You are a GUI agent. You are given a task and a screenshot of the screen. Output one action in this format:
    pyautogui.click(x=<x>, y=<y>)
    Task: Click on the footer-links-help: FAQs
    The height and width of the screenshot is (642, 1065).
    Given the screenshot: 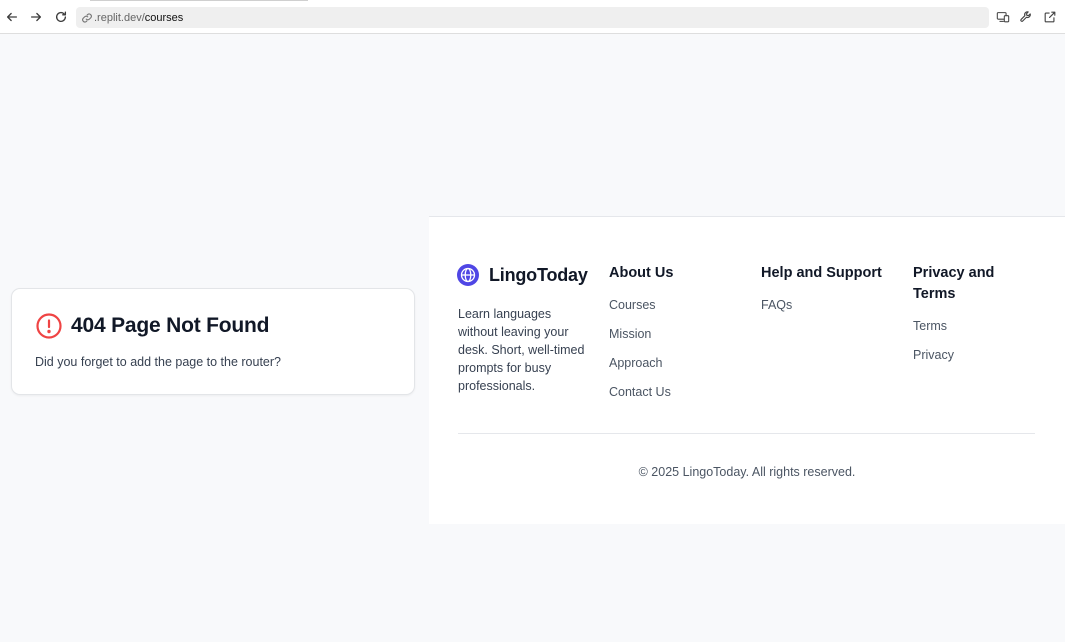 What is the action you would take?
    pyautogui.click(x=831, y=305)
    